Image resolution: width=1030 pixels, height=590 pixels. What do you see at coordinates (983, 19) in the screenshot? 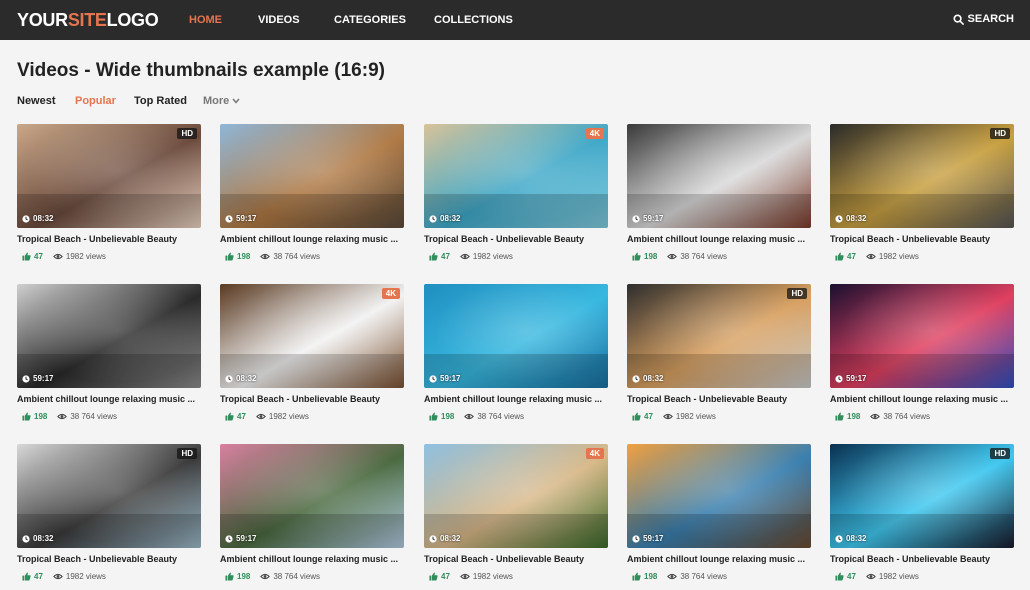
I see `search-button: SEARCH` at bounding box center [983, 19].